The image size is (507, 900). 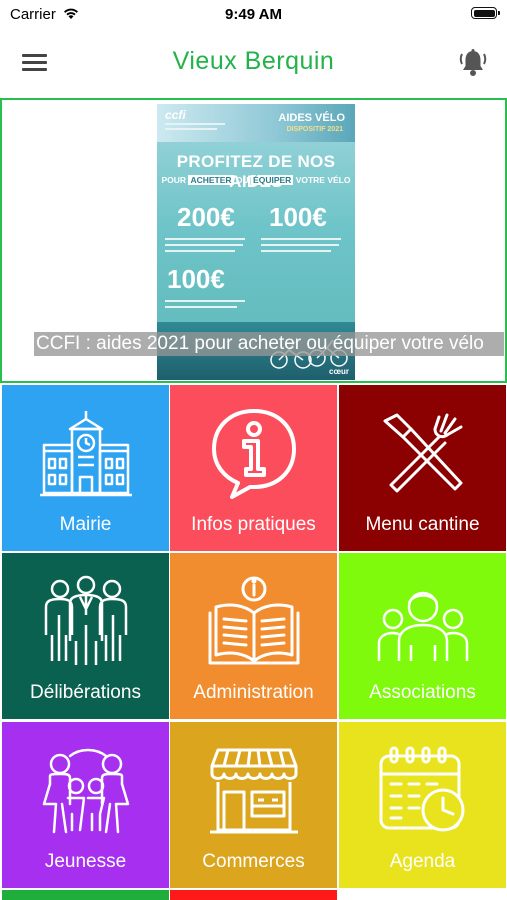 I want to click on navigation-bar: Vieux Berquin, so click(x=253, y=63).